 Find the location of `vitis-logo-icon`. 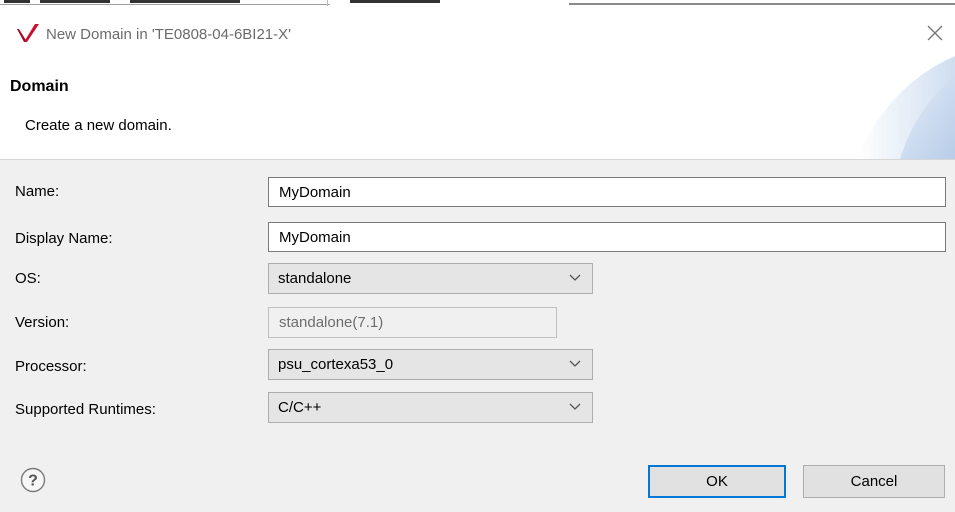

vitis-logo-icon is located at coordinates (28, 33).